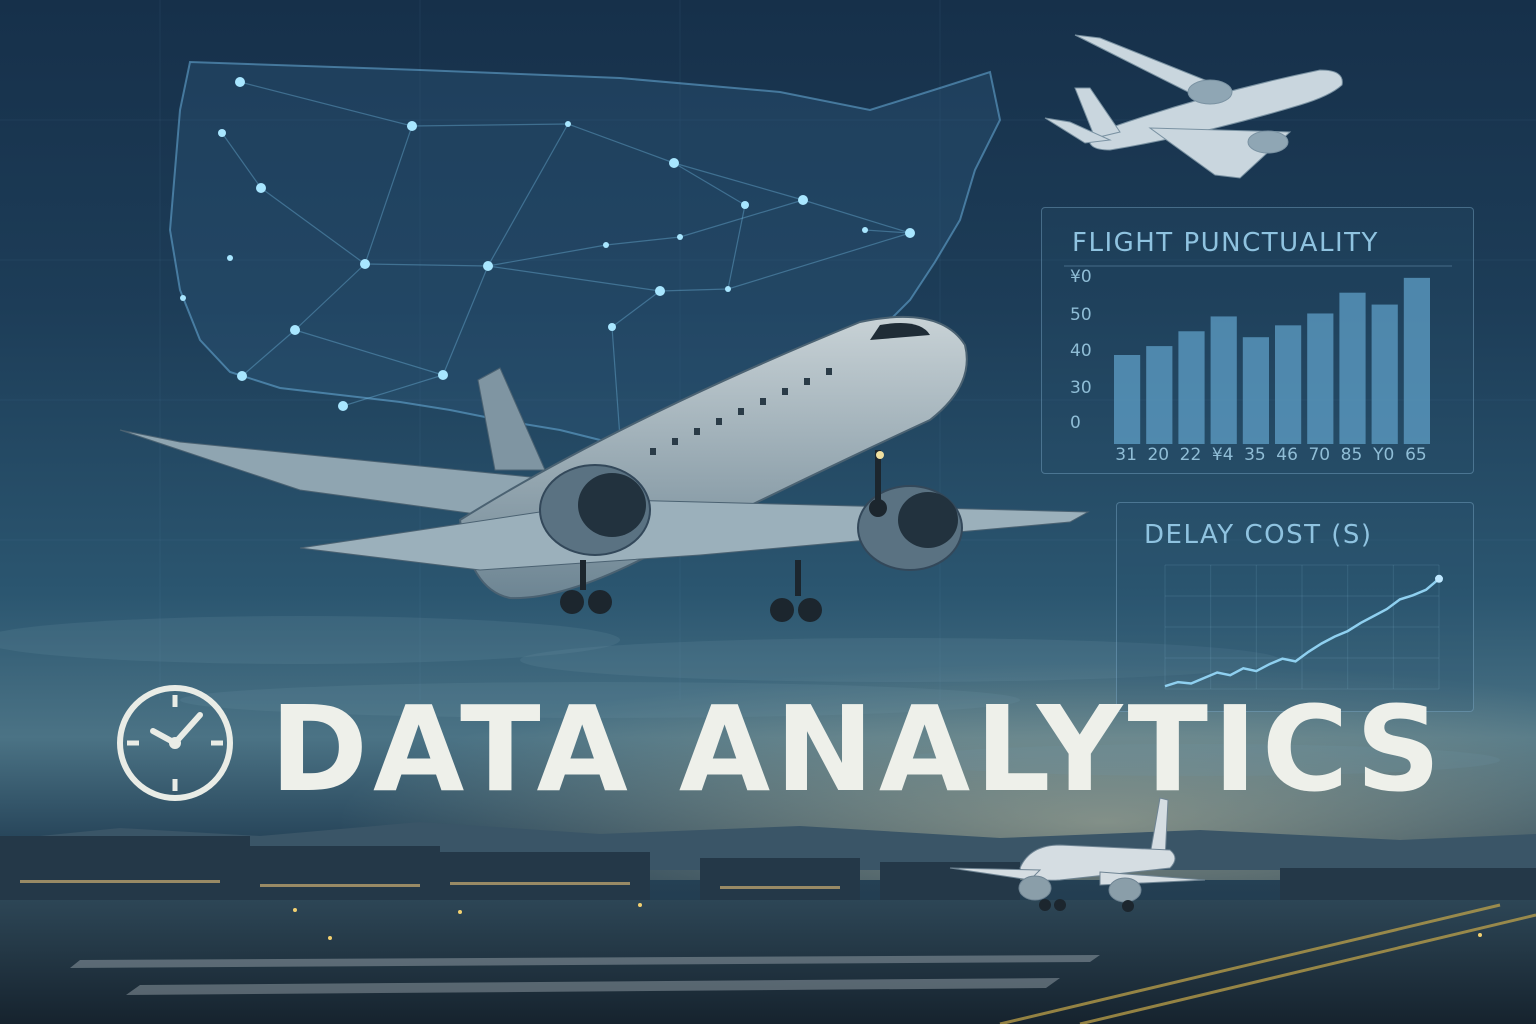  What do you see at coordinates (1126, 455) in the screenshot?
I see `punctuality-x-tick: 31` at bounding box center [1126, 455].